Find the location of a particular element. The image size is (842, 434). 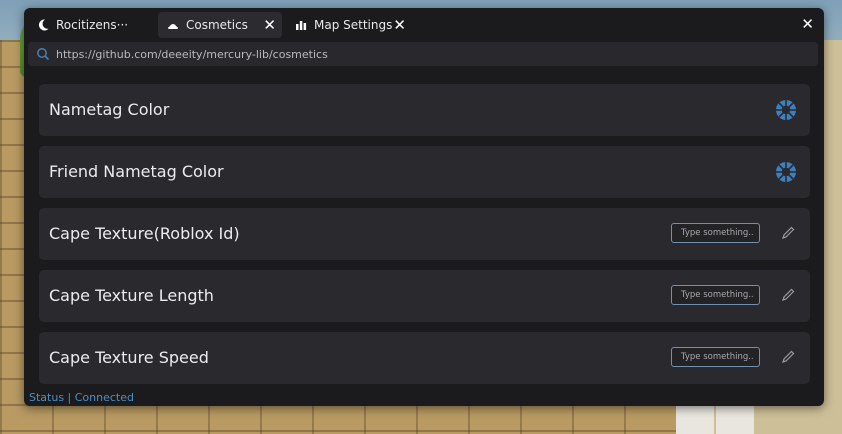

window-close-icon: ✕ is located at coordinates (807, 24).